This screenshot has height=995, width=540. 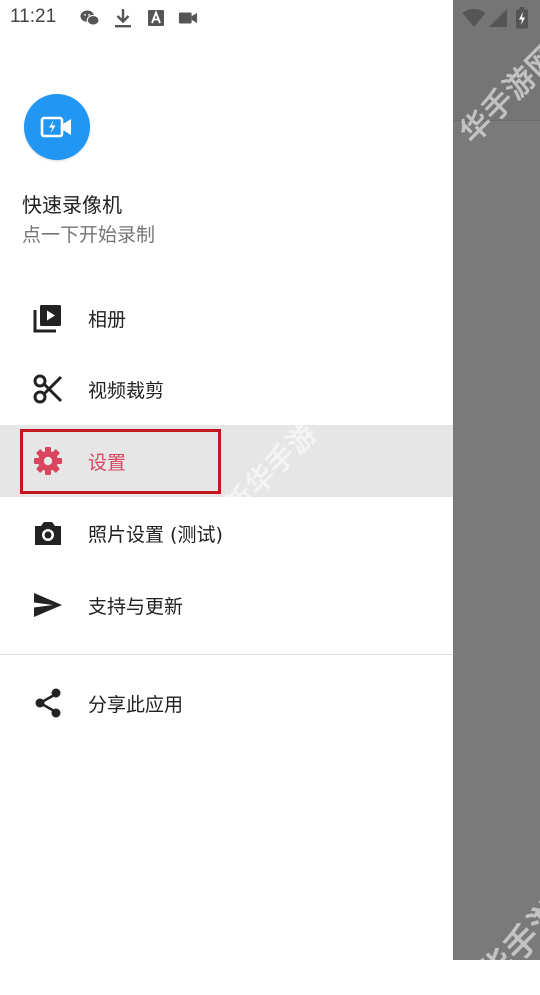 I want to click on menu-item-album: 相册, so click(x=226, y=318).